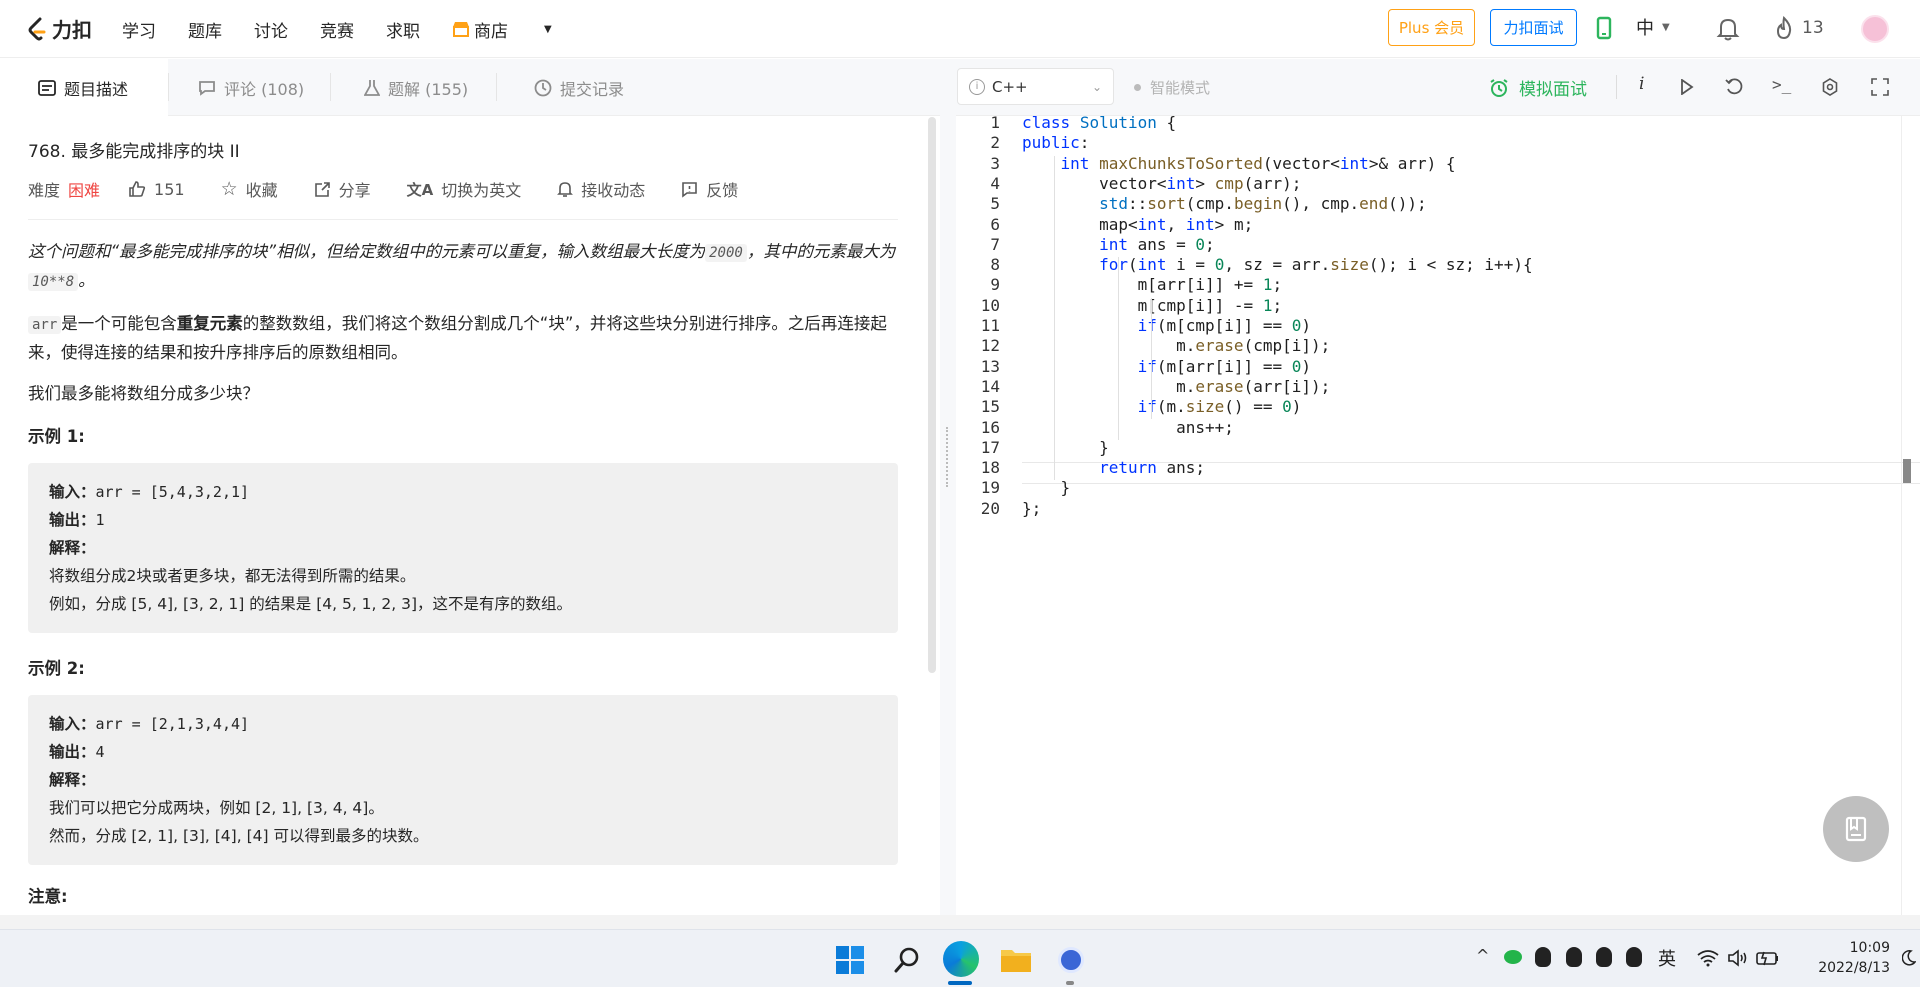 The height and width of the screenshot is (987, 1920). What do you see at coordinates (1513, 957) in the screenshot?
I see `wechat-tray-icon` at bounding box center [1513, 957].